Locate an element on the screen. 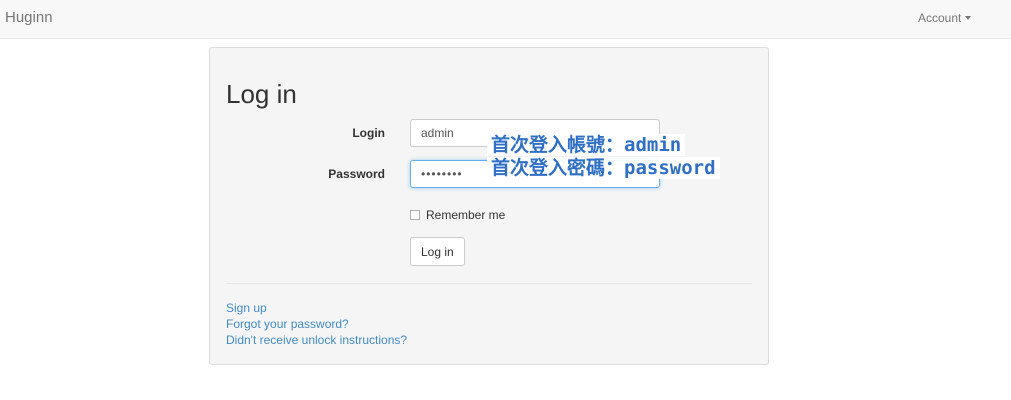 The width and height of the screenshot is (1011, 400). account-dropdown: Account is located at coordinates (945, 18).